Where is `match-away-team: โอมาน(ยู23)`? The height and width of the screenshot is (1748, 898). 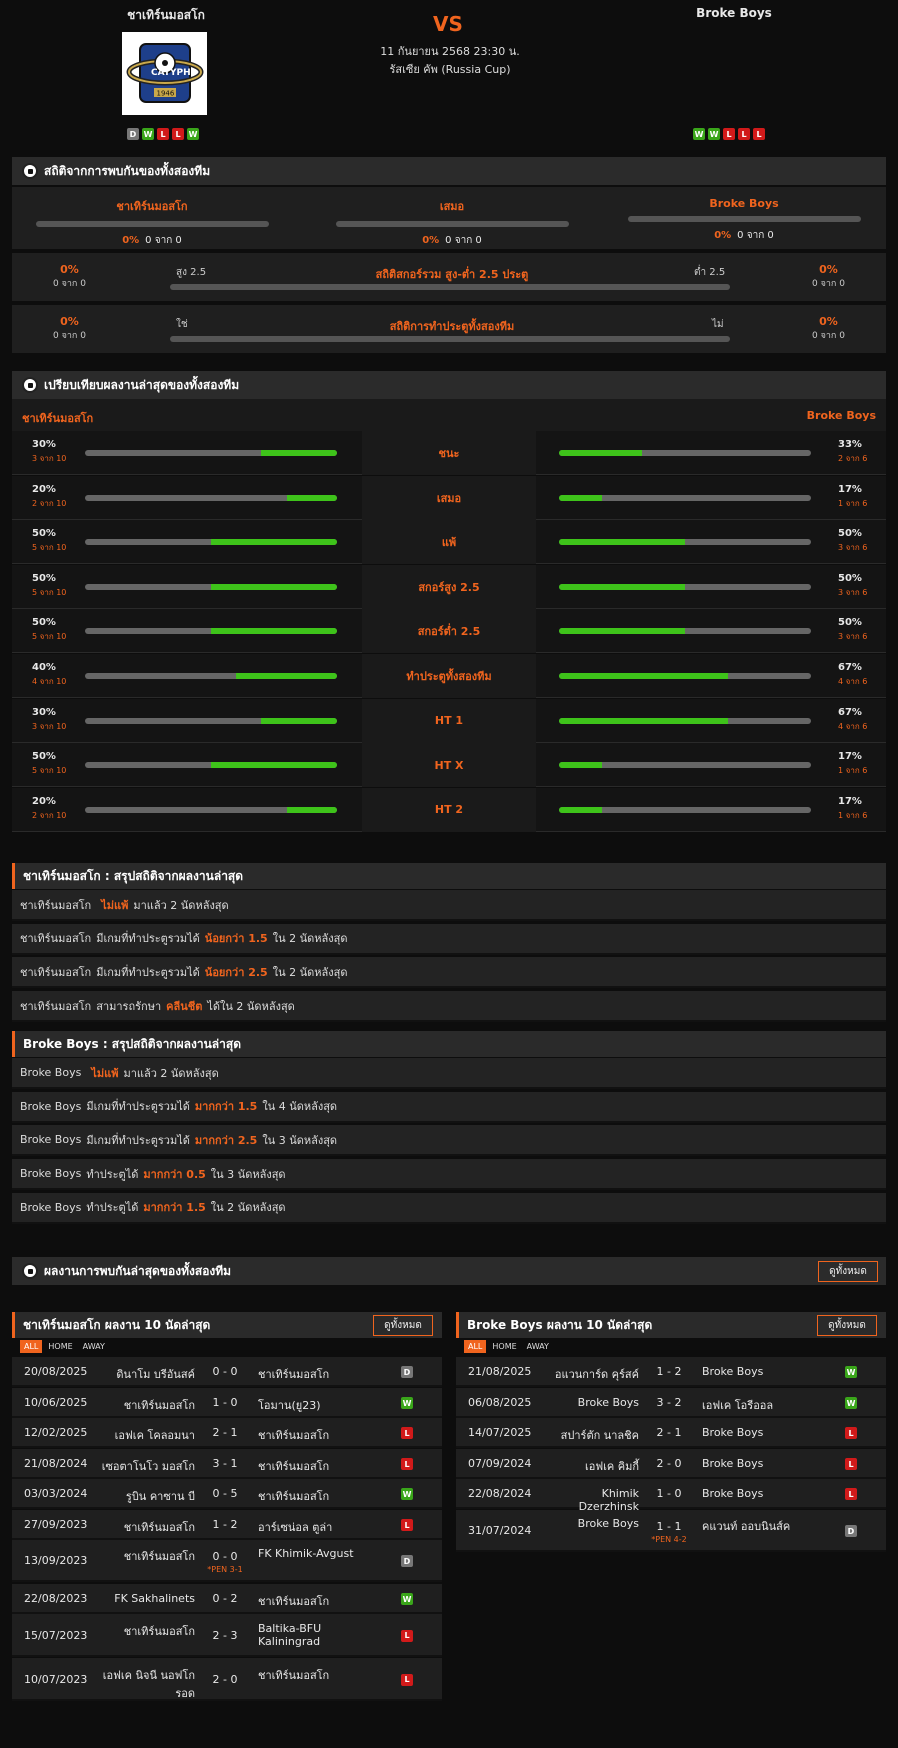
match-away-team: โอมาน(ยู23) is located at coordinates (313, 1405).